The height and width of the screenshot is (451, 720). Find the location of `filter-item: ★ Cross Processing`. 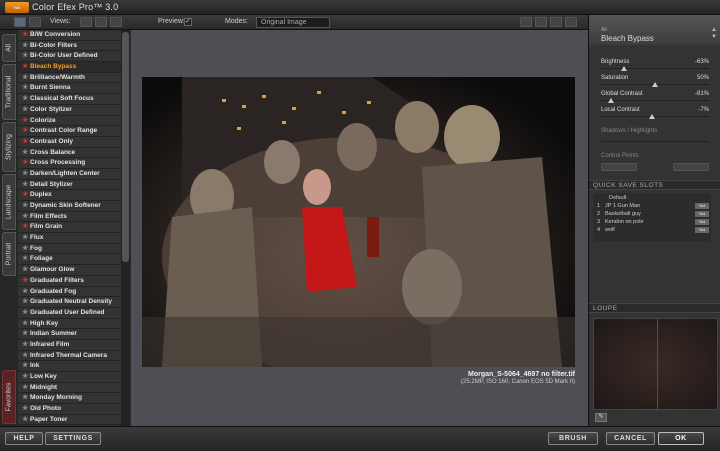

filter-item: ★ Cross Processing is located at coordinates (69, 163).